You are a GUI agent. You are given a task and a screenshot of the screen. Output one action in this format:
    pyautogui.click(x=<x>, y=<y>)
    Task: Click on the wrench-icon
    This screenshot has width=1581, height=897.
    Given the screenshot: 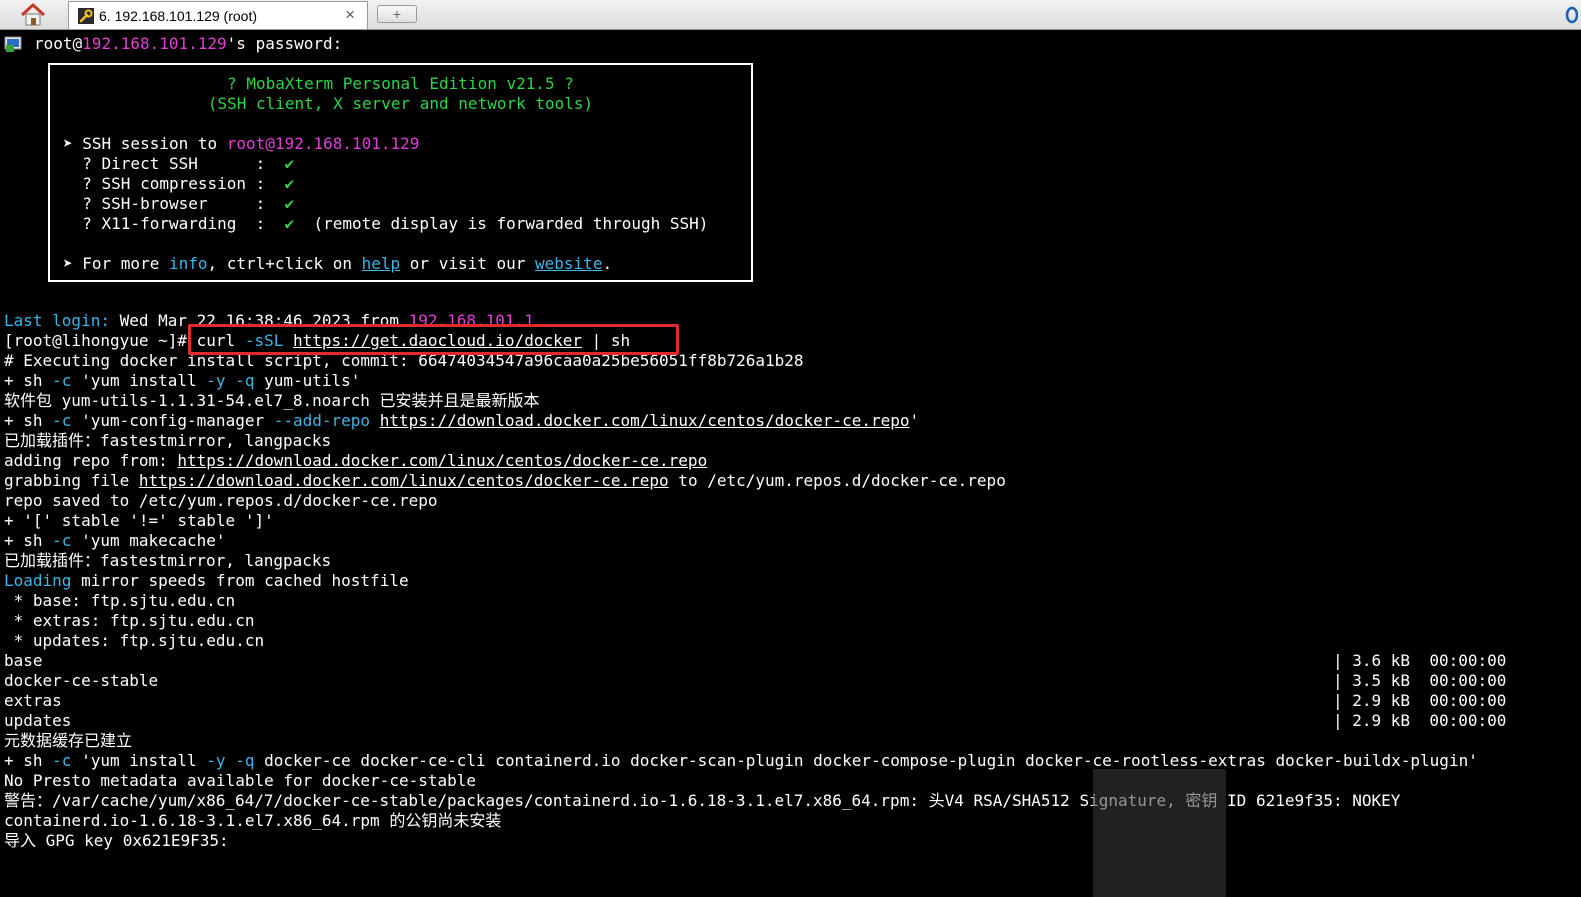 What is the action you would take?
    pyautogui.click(x=86, y=16)
    